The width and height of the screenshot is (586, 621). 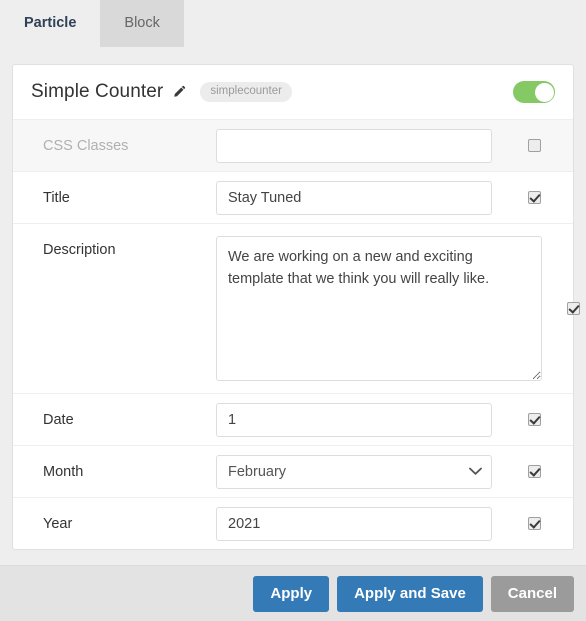 I want to click on field-row-title: Title, so click(x=293, y=197).